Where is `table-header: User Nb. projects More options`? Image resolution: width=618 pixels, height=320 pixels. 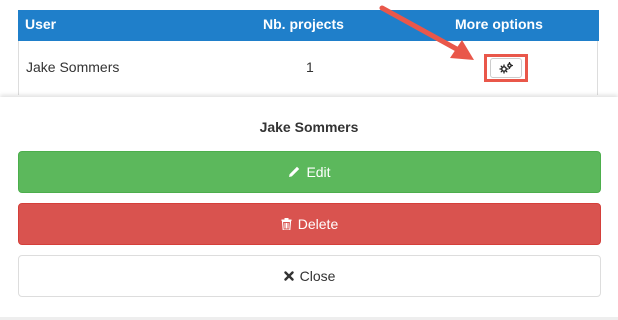
table-header: User Nb. projects More options is located at coordinates (308, 25).